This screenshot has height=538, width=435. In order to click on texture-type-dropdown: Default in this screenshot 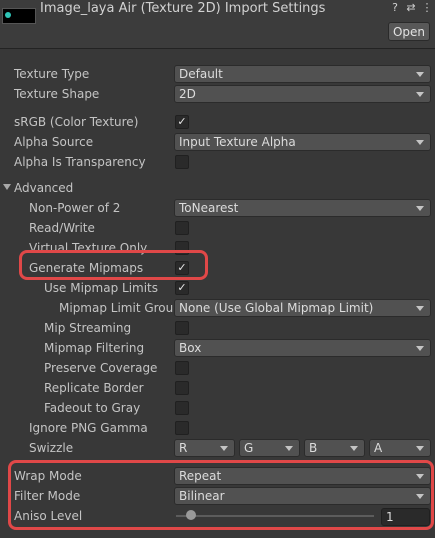, I will do `click(302, 74)`.